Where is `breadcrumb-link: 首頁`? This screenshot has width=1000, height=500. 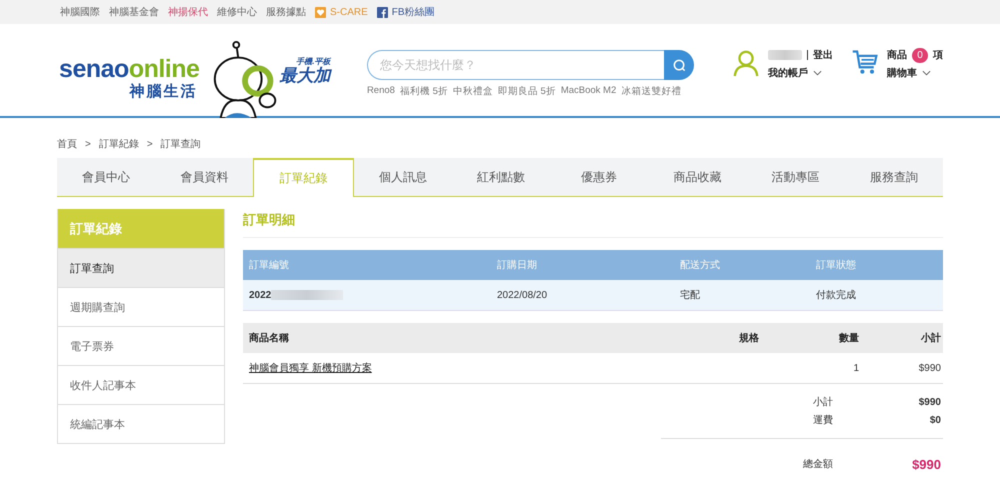 breadcrumb-link: 首頁 is located at coordinates (67, 144).